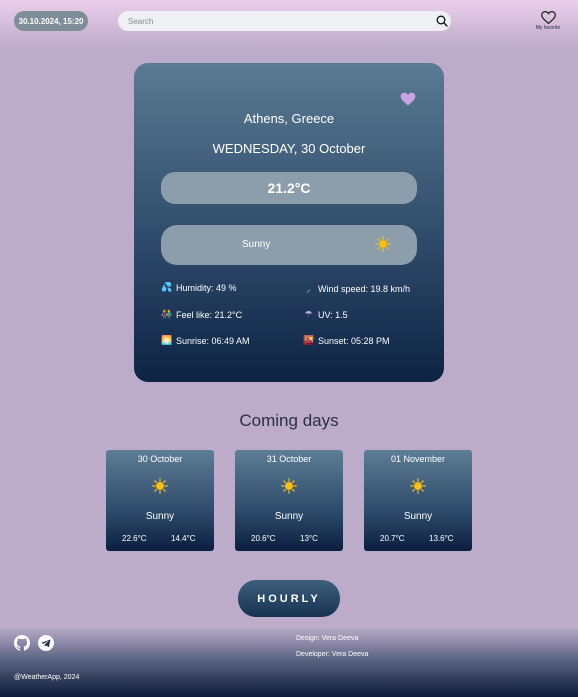  I want to click on forecast-day-card: 01 November Sunny 20.7°C 13.6°C, so click(418, 500).